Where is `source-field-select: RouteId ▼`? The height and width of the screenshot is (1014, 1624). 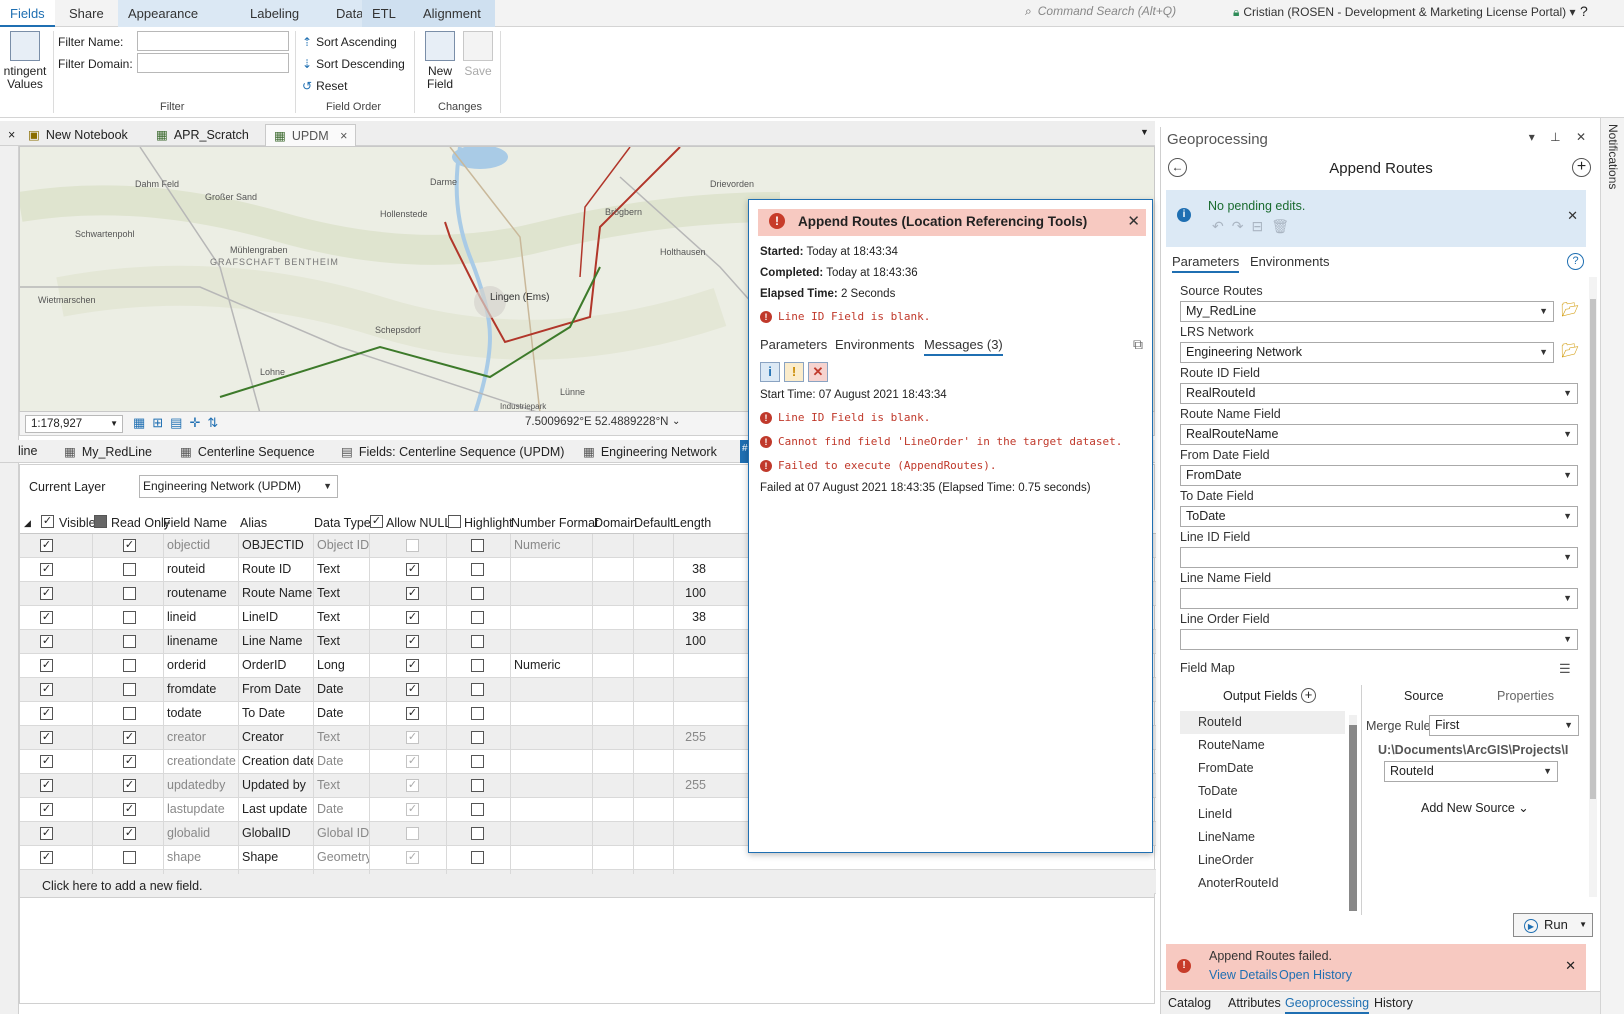
source-field-select: RouteId ▼ is located at coordinates (1471, 771).